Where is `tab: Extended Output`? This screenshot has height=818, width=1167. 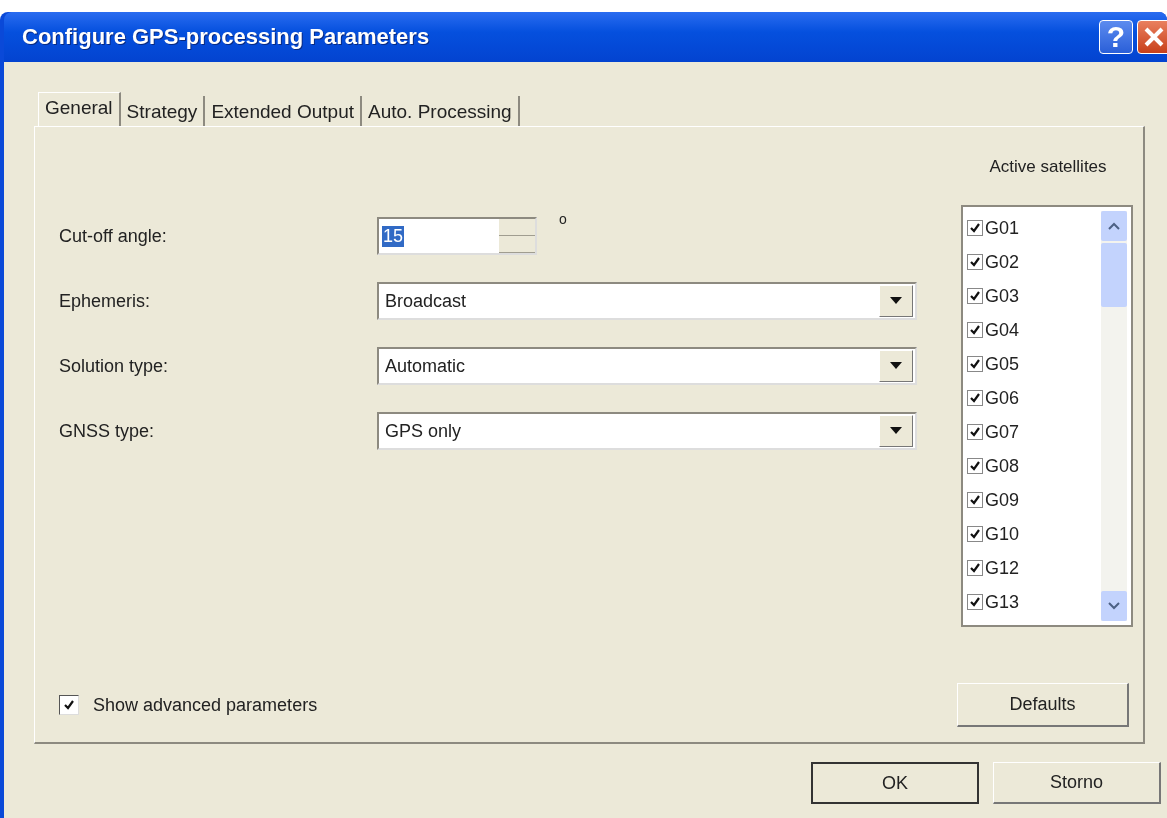 tab: Extended Output is located at coordinates (283, 111).